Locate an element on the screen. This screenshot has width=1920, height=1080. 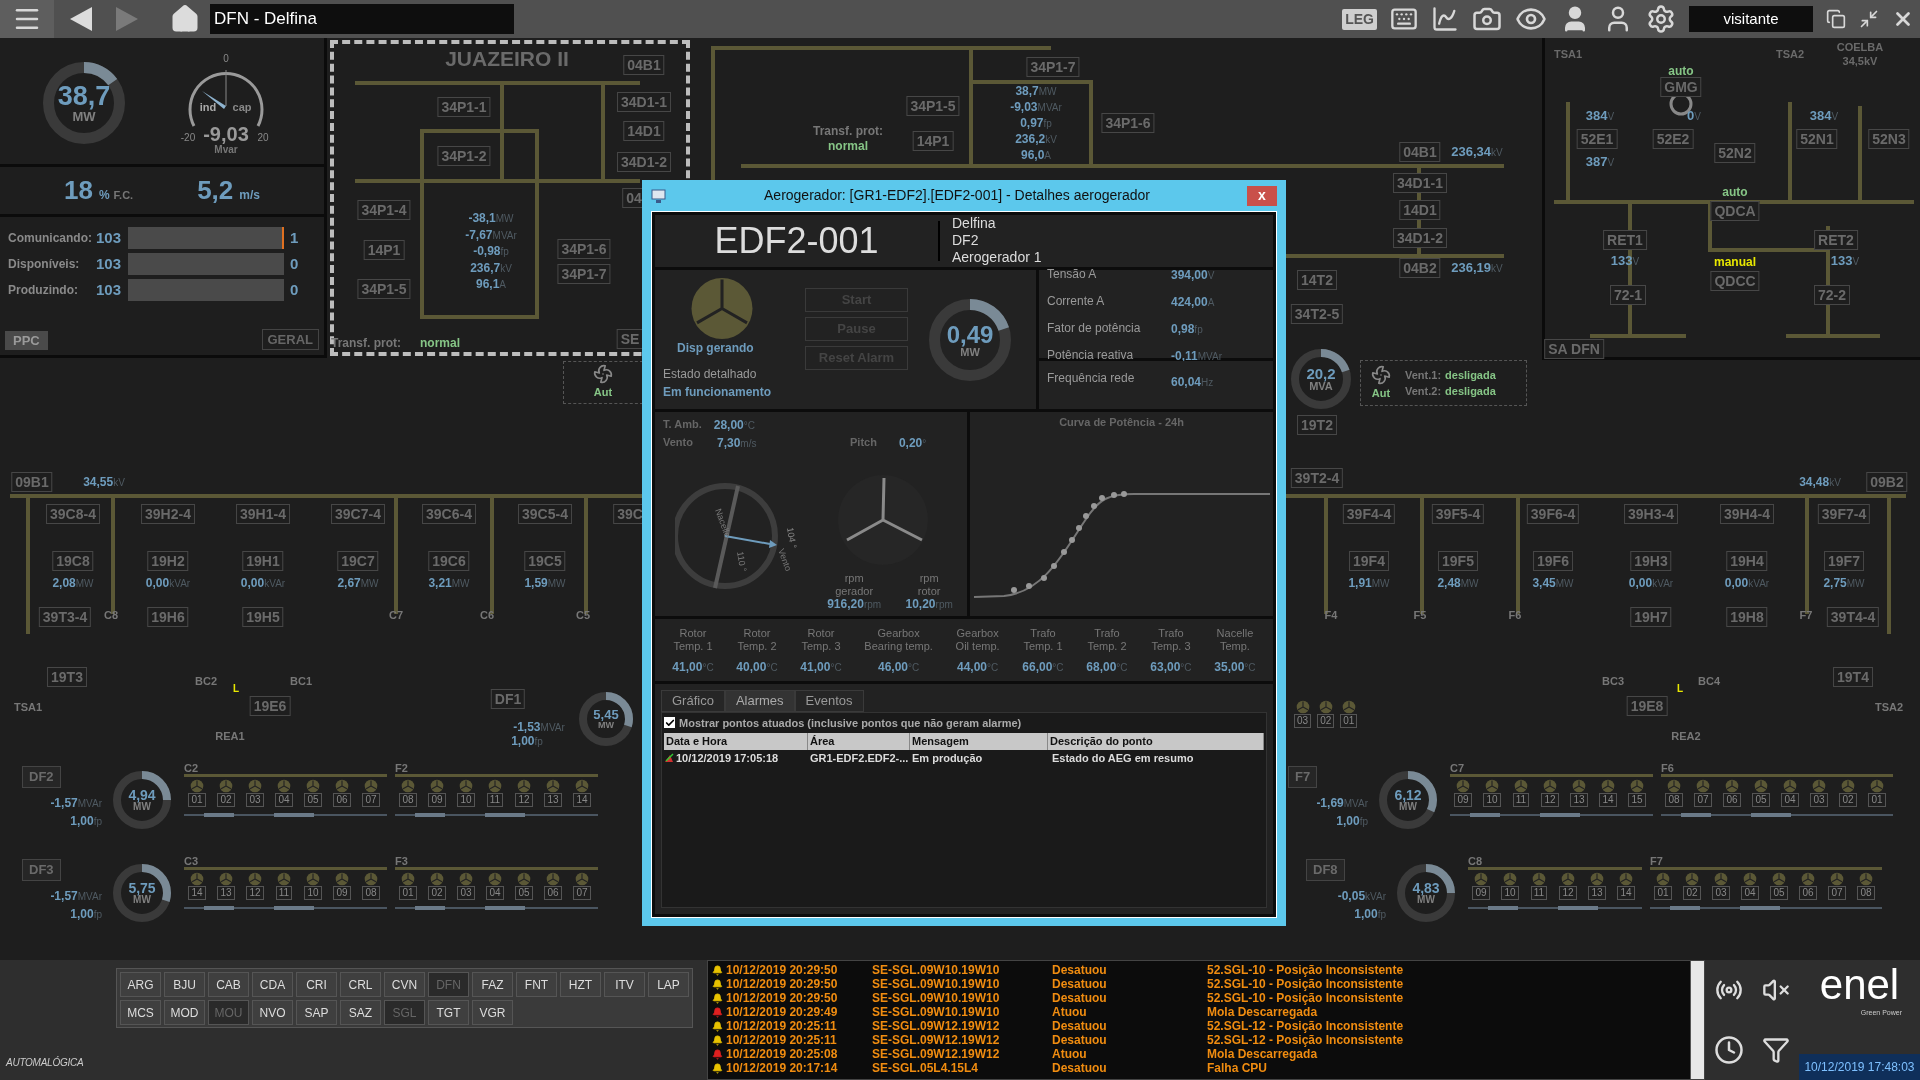
tab: Alarmes is located at coordinates (759, 701).